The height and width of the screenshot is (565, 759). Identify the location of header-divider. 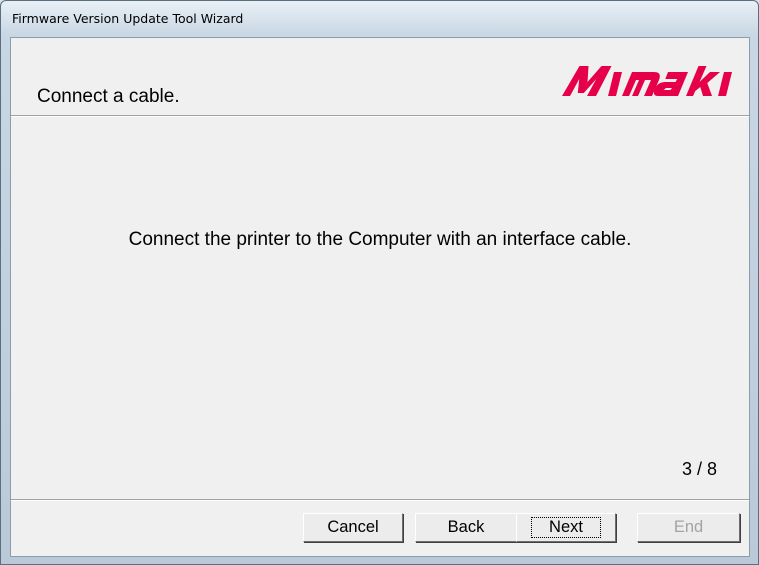
(380, 116).